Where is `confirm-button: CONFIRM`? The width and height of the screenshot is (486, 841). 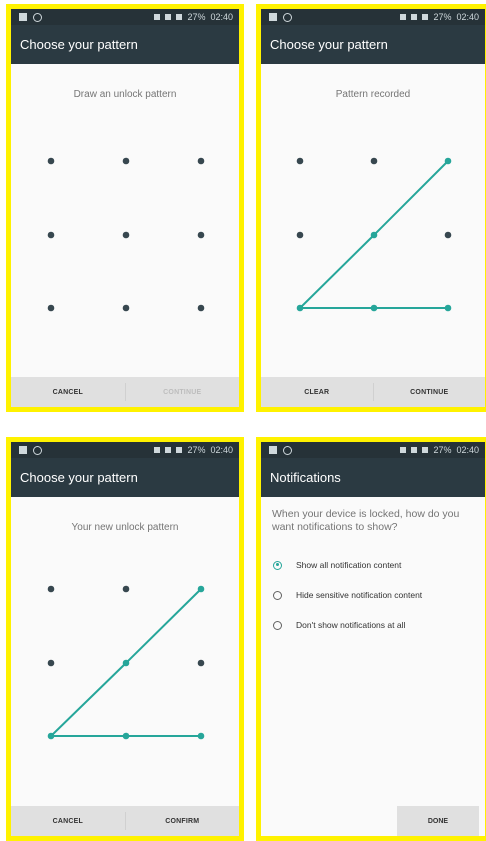 confirm-button: CONFIRM is located at coordinates (183, 821).